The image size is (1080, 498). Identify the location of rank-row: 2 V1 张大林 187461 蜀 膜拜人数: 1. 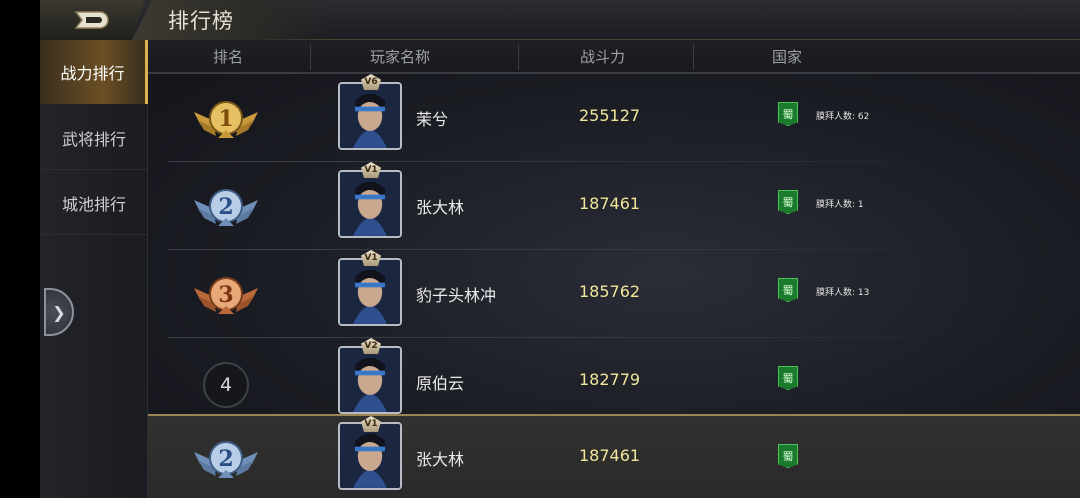
(528, 206).